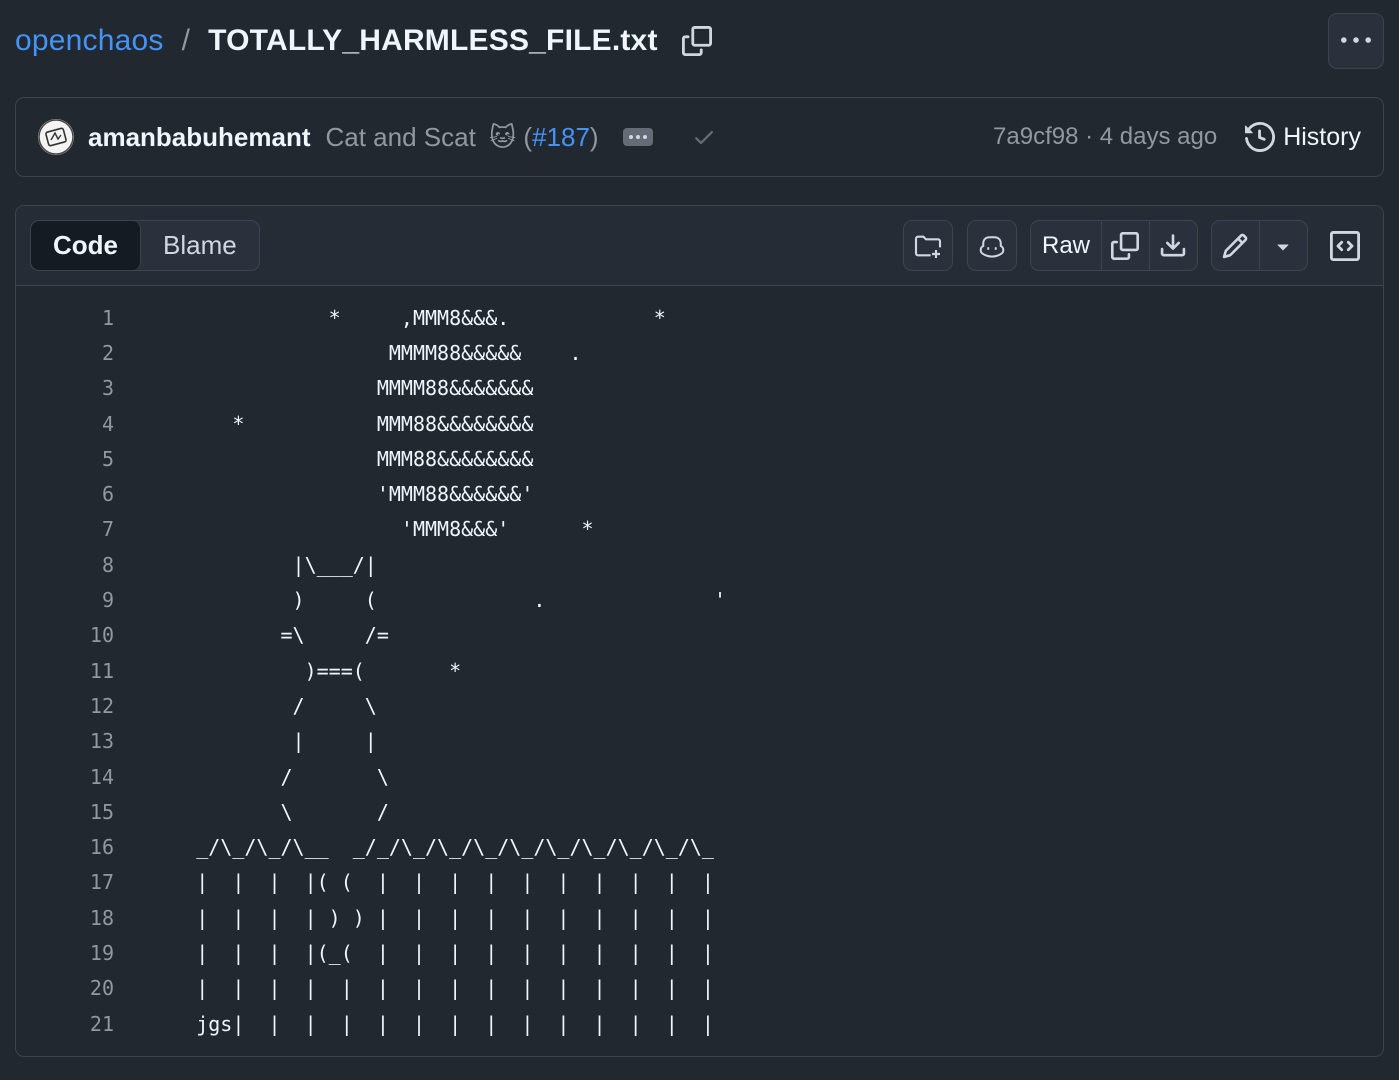 The image size is (1399, 1080). I want to click on code-line: 18 | | | | ) ) | | | | | | | | | |, so click(699, 917).